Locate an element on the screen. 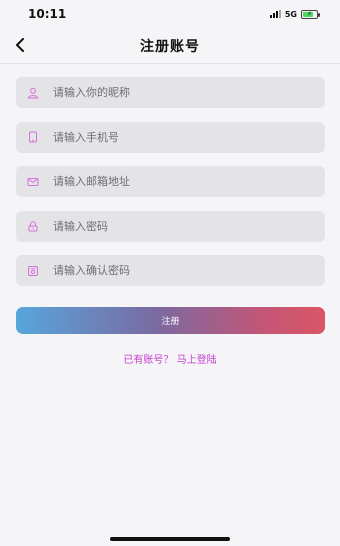 This screenshot has width=340, height=546. phone-field is located at coordinates (170, 137).